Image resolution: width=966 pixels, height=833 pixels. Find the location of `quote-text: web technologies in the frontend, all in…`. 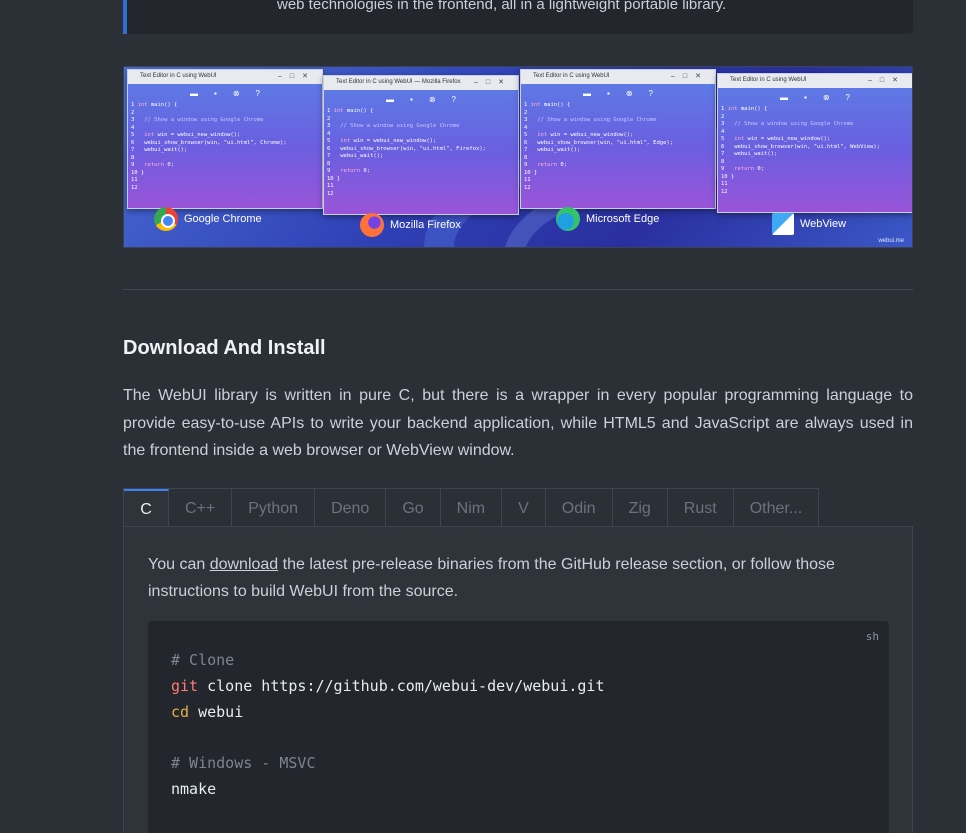

quote-text: web technologies in the frontend, all in… is located at coordinates (502, 6).